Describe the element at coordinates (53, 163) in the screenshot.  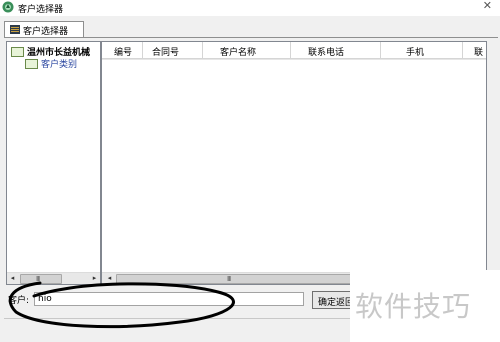
I see `customer-category-tree: 温州市长益机械 客户类别 ◂ III ▸` at that location.